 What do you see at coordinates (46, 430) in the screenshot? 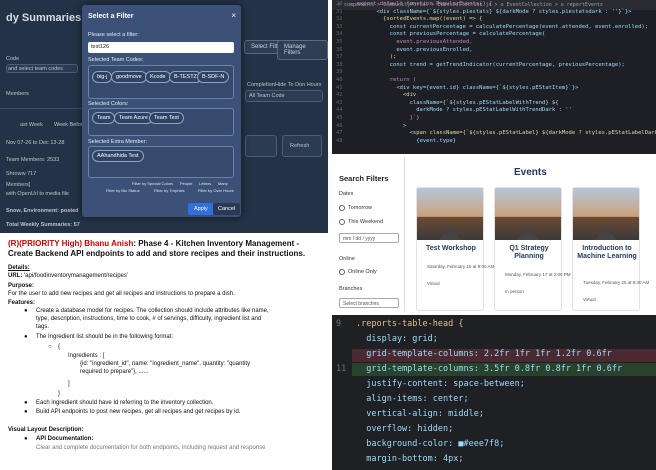
I see `visual-layout-heading: Visual Layout Description:` at bounding box center [46, 430].